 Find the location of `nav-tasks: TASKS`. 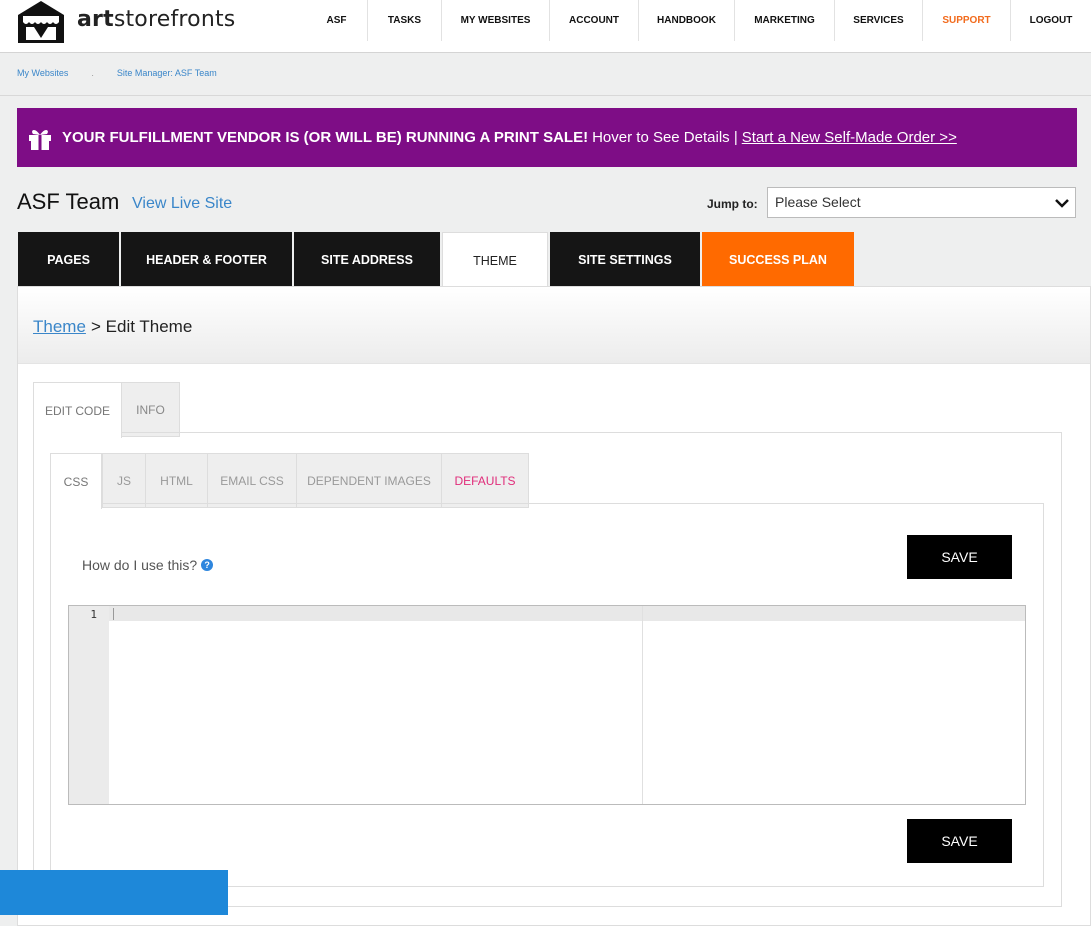

nav-tasks: TASKS is located at coordinates (405, 20).